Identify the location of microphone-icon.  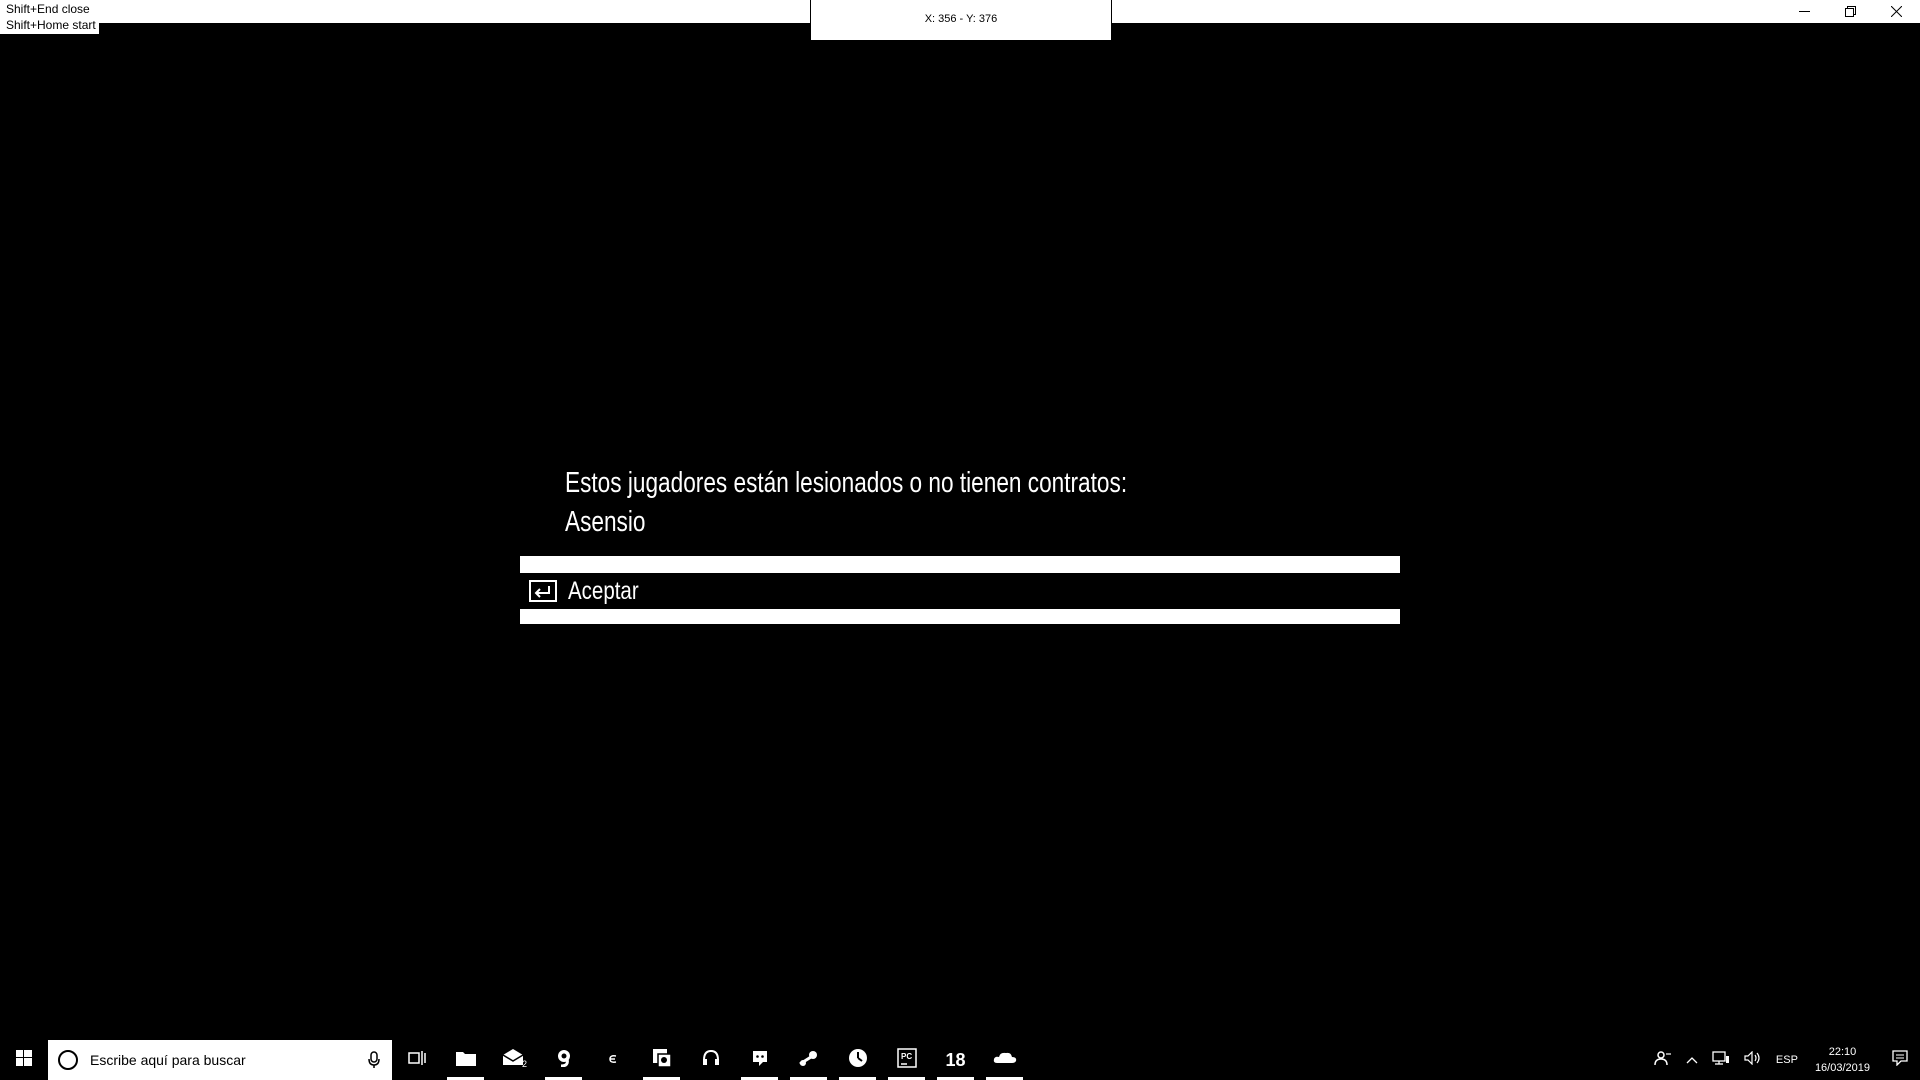
(374, 1062).